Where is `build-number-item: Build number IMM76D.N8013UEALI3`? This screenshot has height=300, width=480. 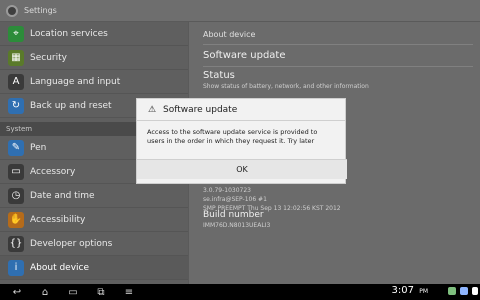 build-number-item: Build number IMM76D.N8013UEALI3 is located at coordinates (338, 219).